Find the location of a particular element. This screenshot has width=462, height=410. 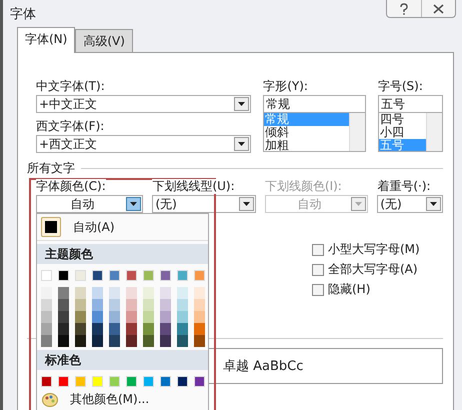

input-field: 常规 is located at coordinates (314, 104).